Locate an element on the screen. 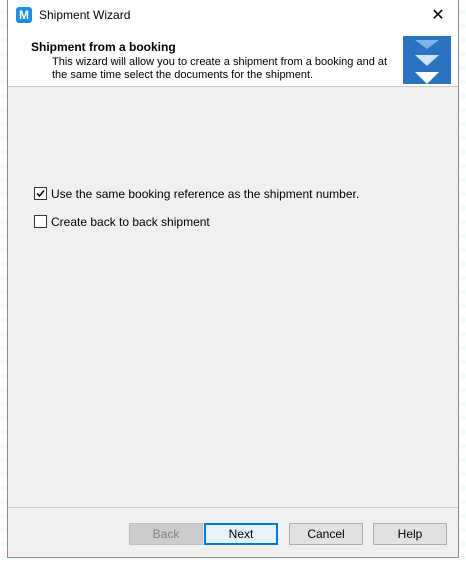 The image size is (466, 564). chevron-down-stack-icon is located at coordinates (427, 60).